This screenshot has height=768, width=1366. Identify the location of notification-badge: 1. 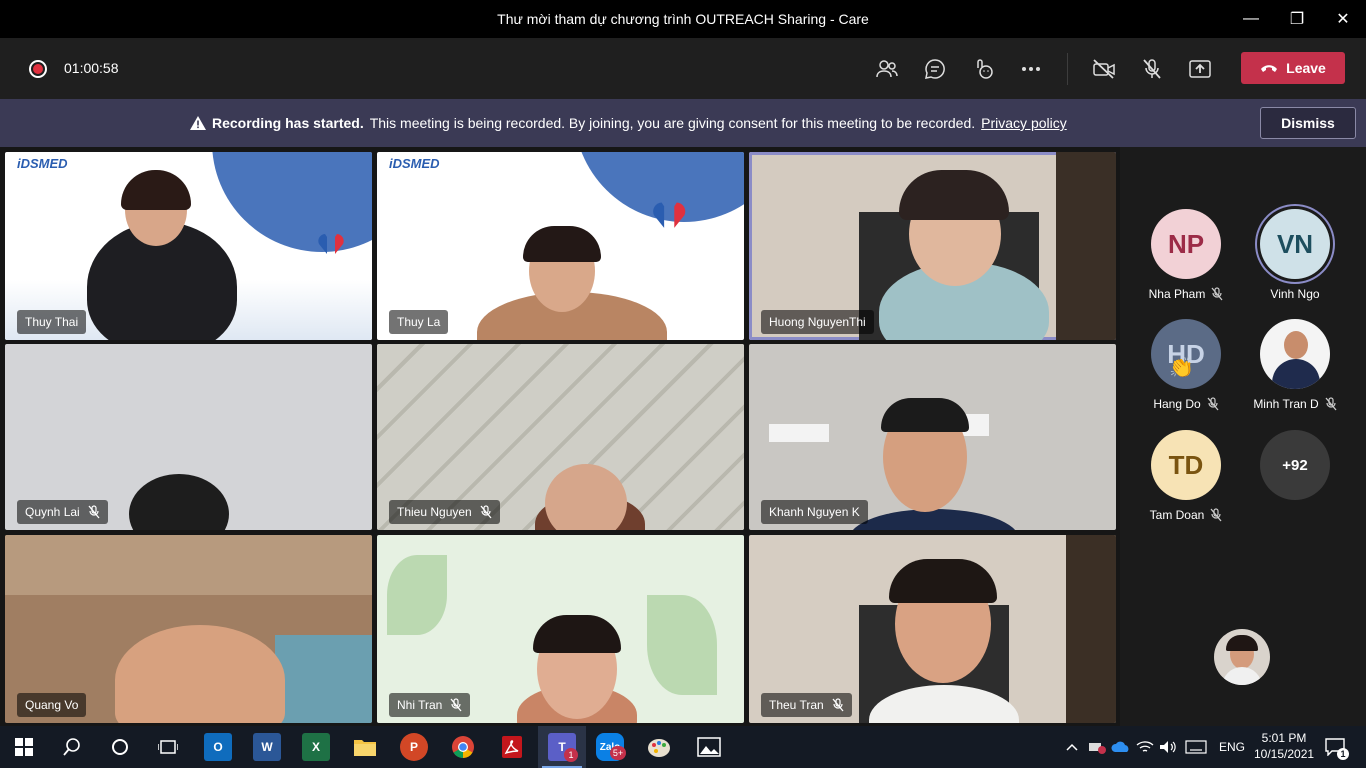
(1343, 754).